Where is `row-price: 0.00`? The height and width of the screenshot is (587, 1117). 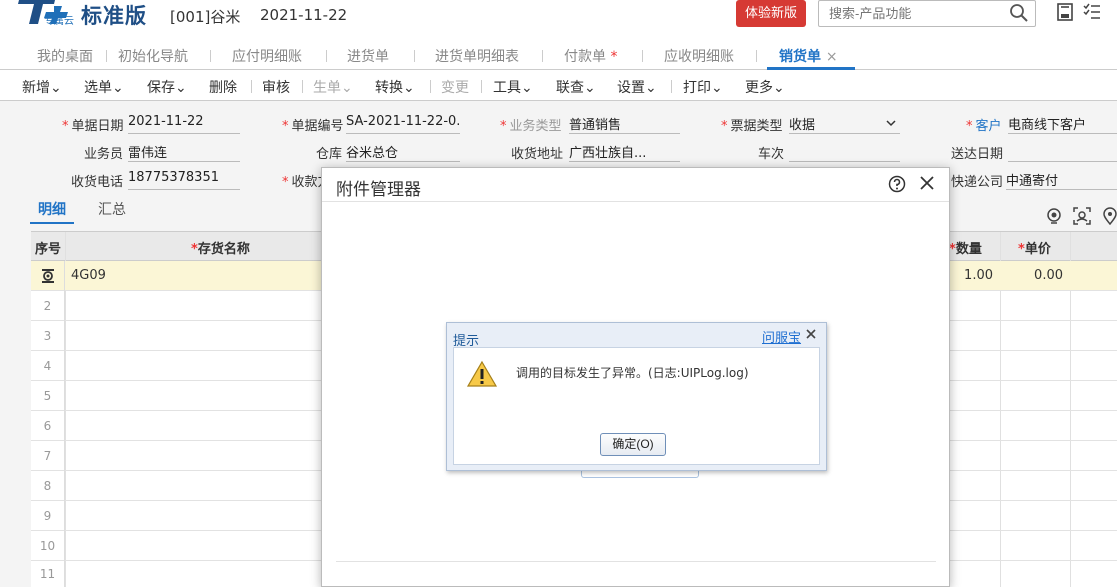
row-price: 0.00 is located at coordinates (1032, 275).